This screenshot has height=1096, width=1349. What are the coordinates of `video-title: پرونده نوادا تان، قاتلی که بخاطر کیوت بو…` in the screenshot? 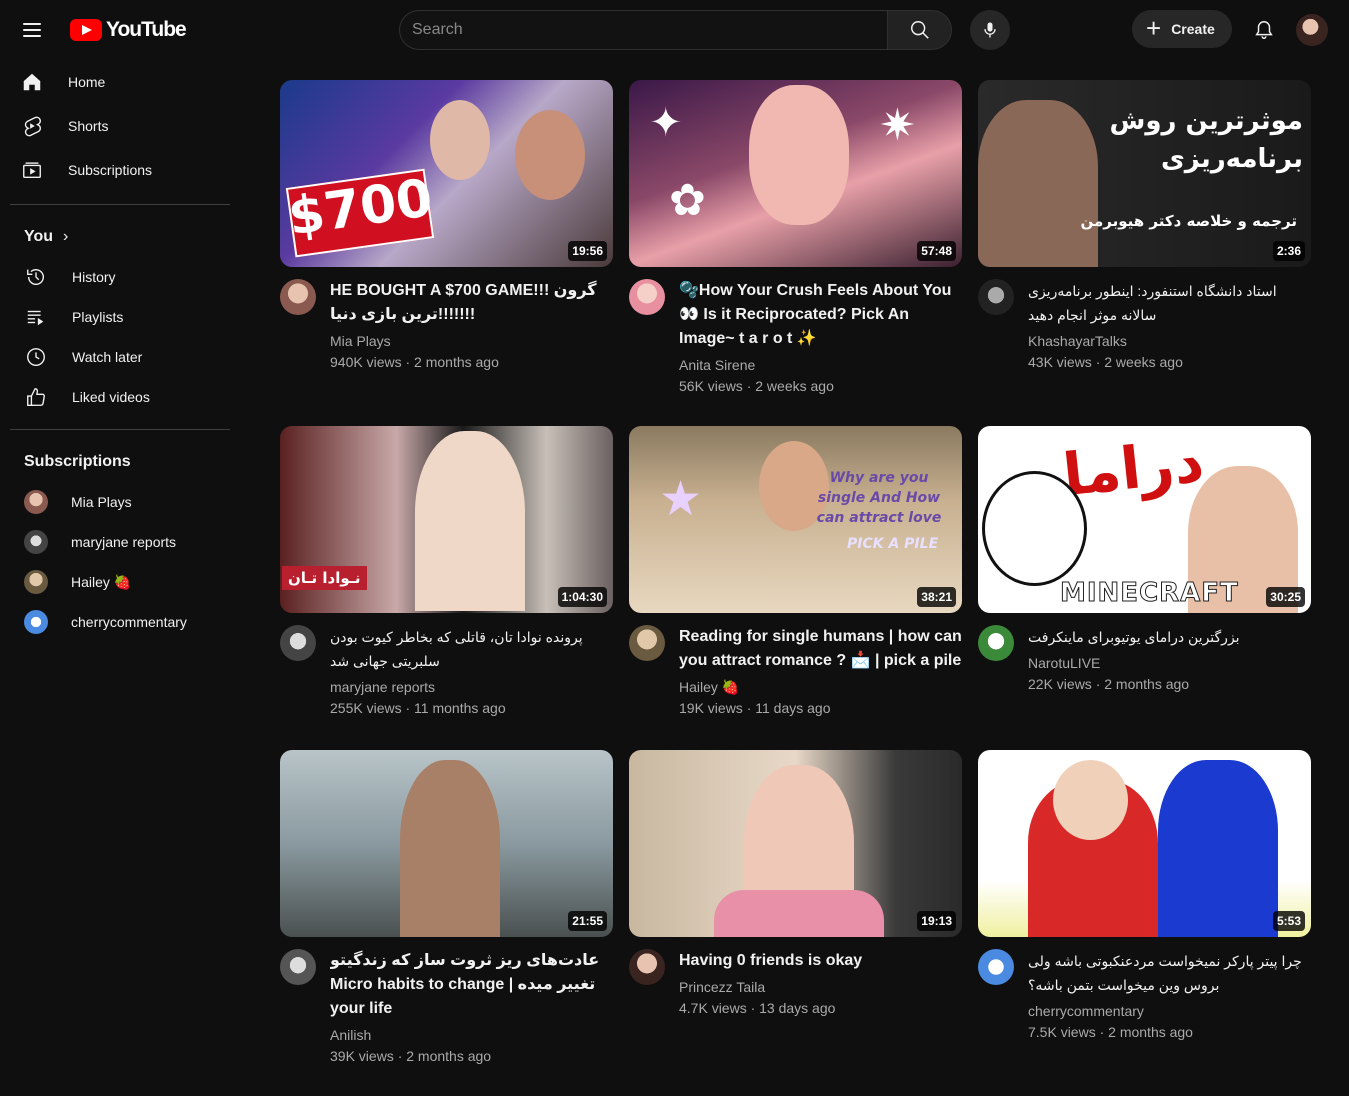 It's located at (471, 649).